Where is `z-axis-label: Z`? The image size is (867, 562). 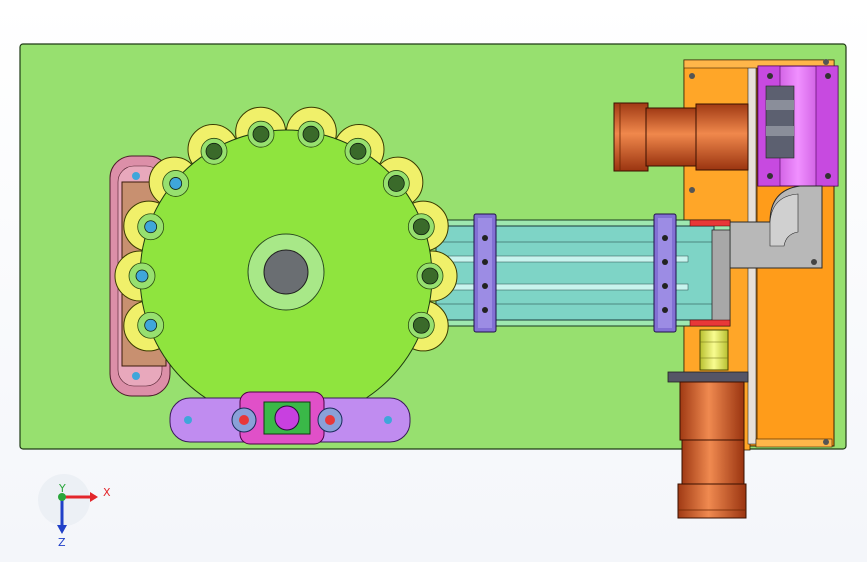
z-axis-label: Z is located at coordinates (62, 542).